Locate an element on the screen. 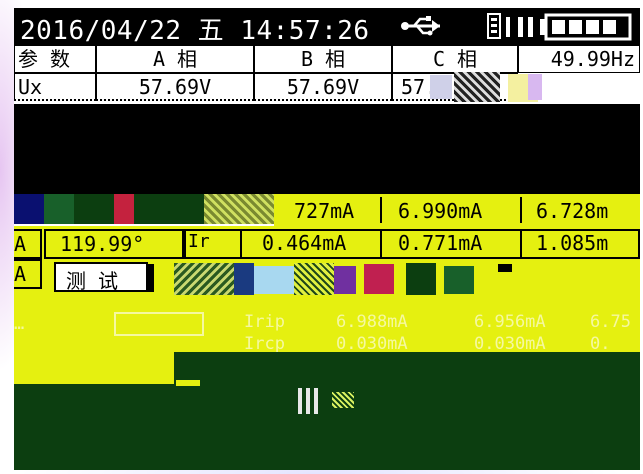 Image resolution: width=643 pixels, height=474 pixels. ux-label: Ux is located at coordinates (55, 87).